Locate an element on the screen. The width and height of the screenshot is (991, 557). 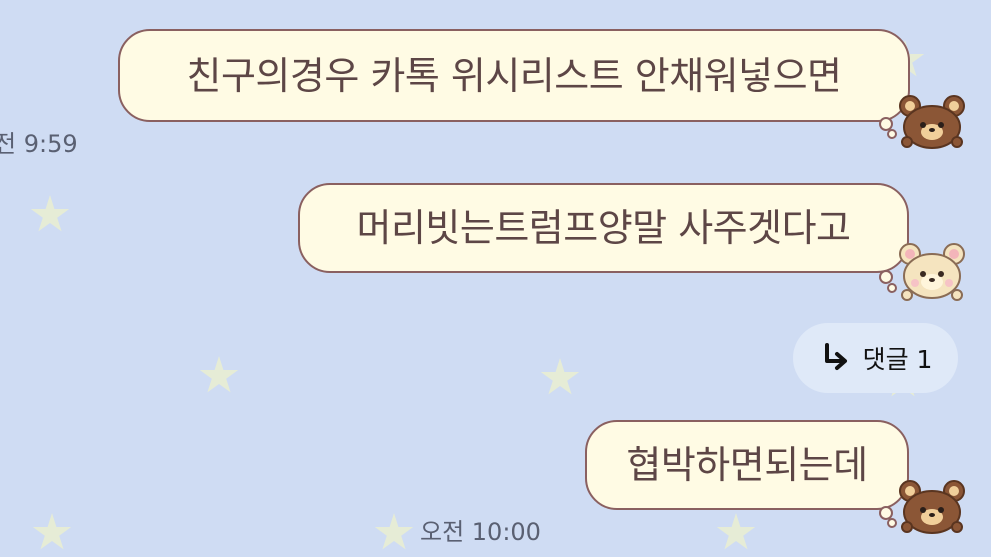
message-bubble: 머리빗는트럼프양말 사주겟다고 is located at coordinates (603, 228).